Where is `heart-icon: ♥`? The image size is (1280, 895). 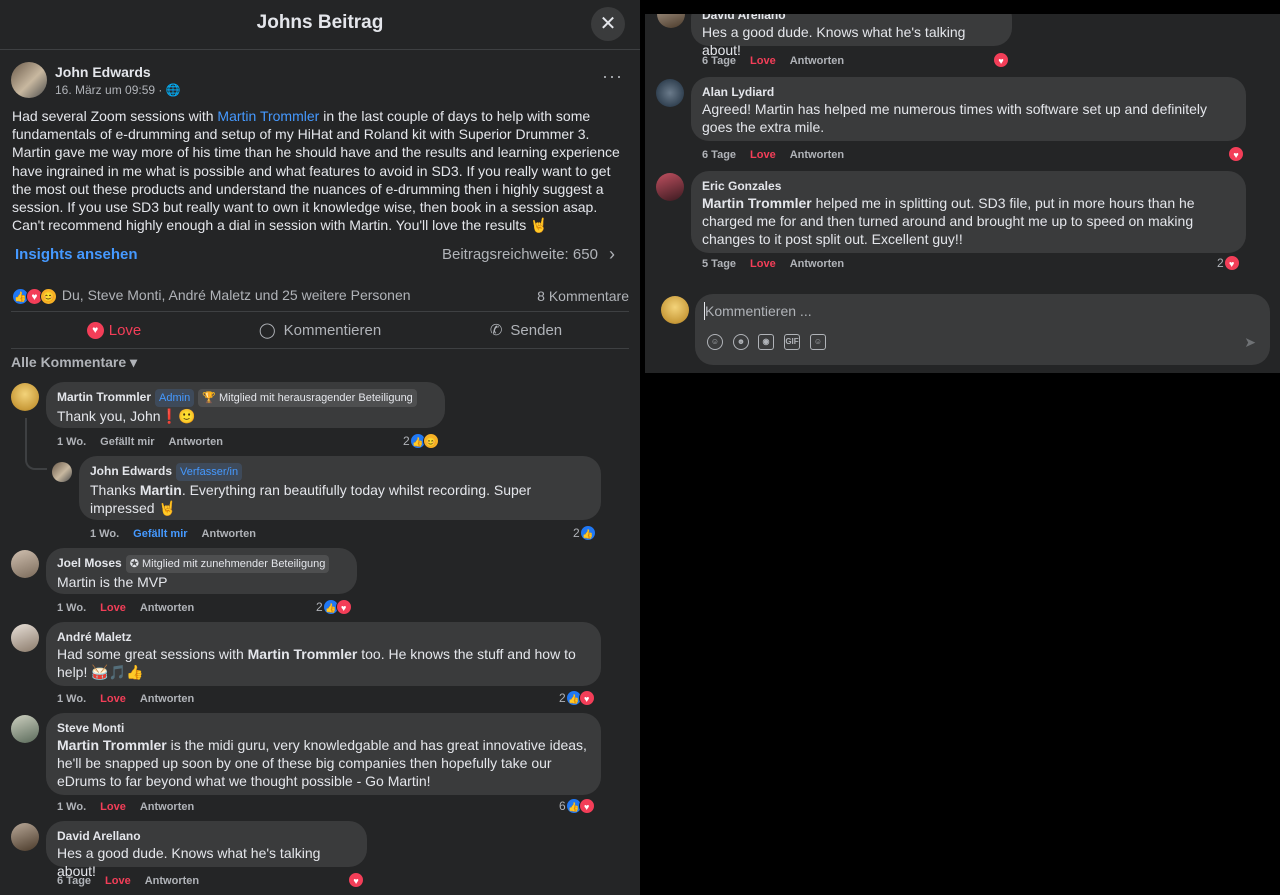
heart-icon: ♥ is located at coordinates (95, 330).